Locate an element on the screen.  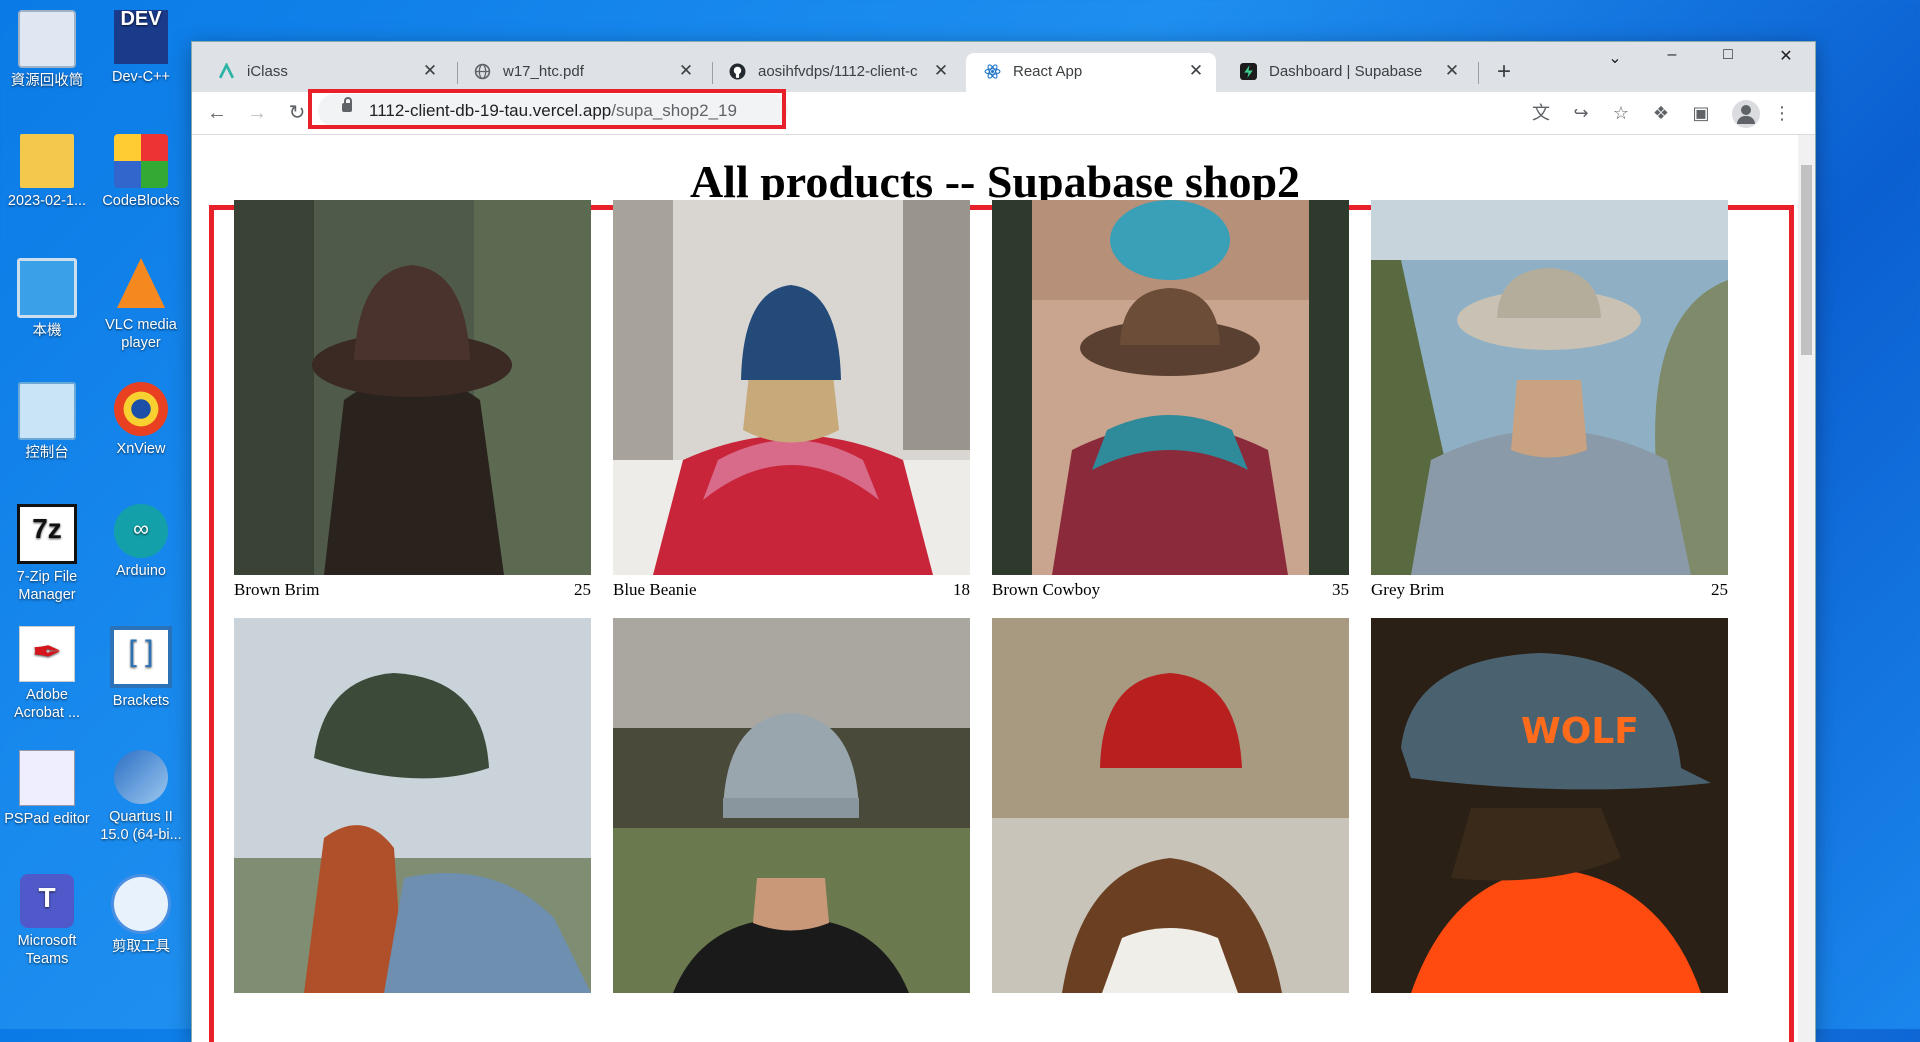
product-card: WOLF is located at coordinates (1549, 805).